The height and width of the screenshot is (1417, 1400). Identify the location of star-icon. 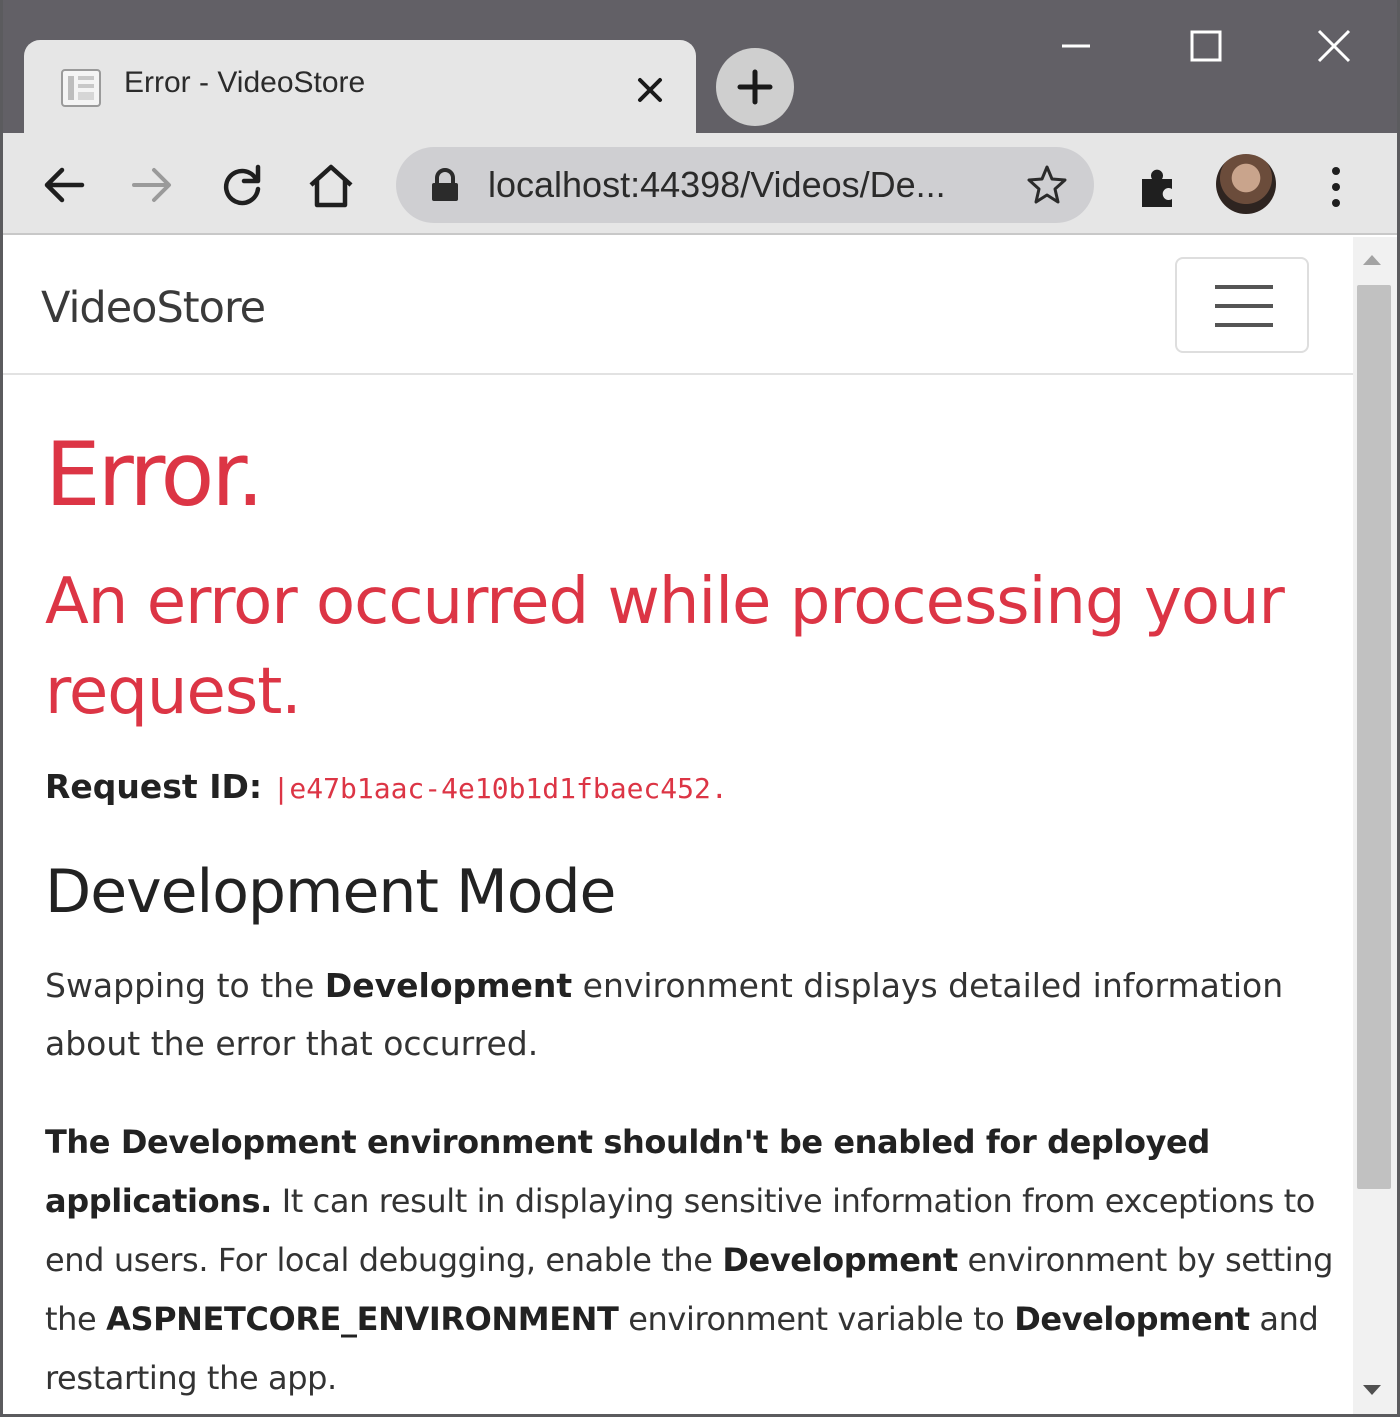
(1047, 184).